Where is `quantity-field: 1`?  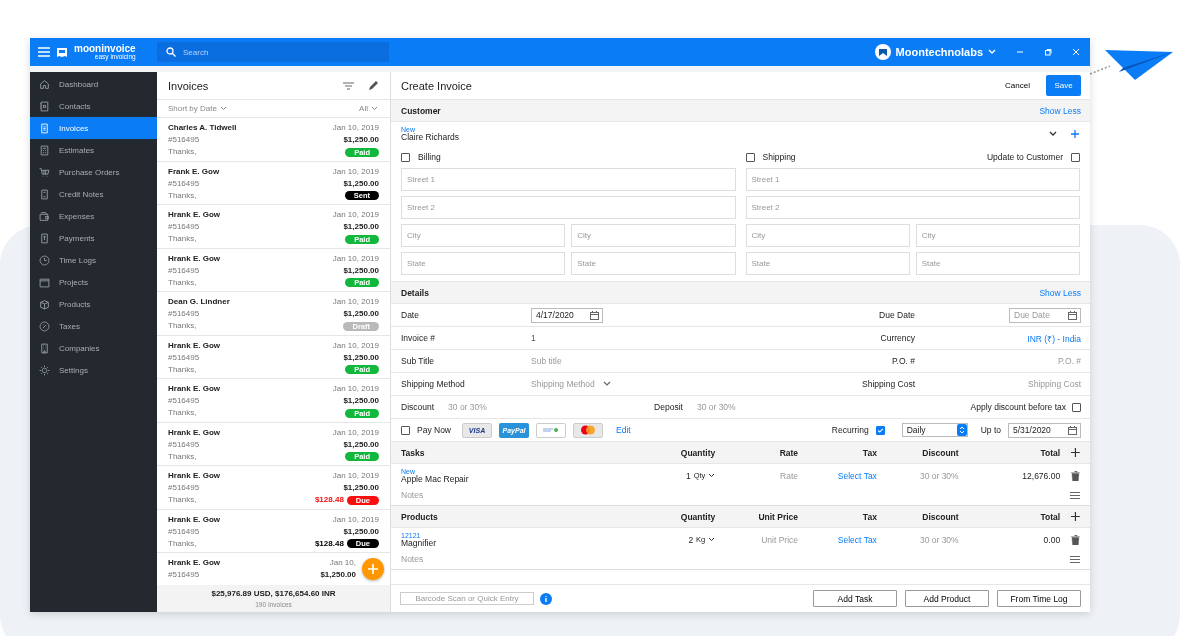 quantity-field: 1 is located at coordinates (688, 475).